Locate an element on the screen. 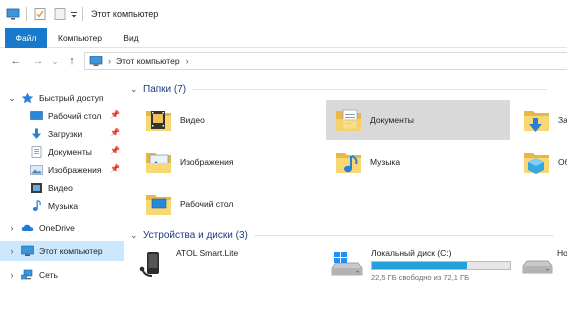  nav-item-pictures: Изображения 📌 is located at coordinates (62, 170).